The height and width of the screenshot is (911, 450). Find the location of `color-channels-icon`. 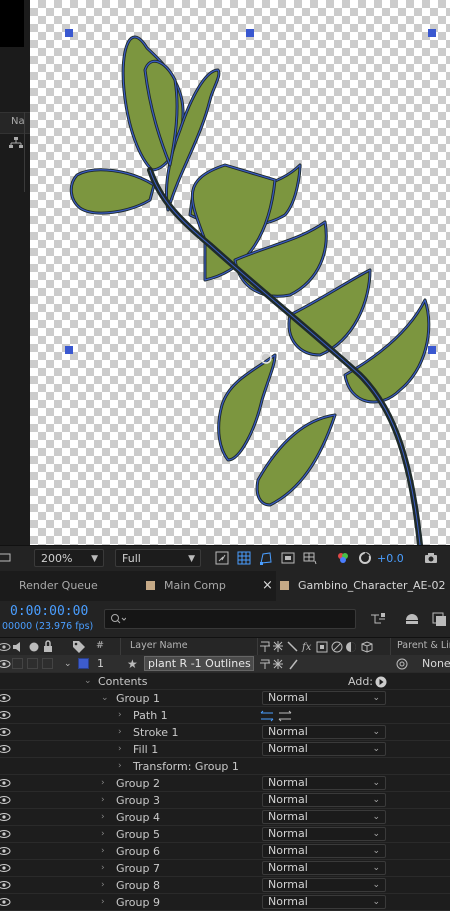

color-channels-icon is located at coordinates (343, 558).